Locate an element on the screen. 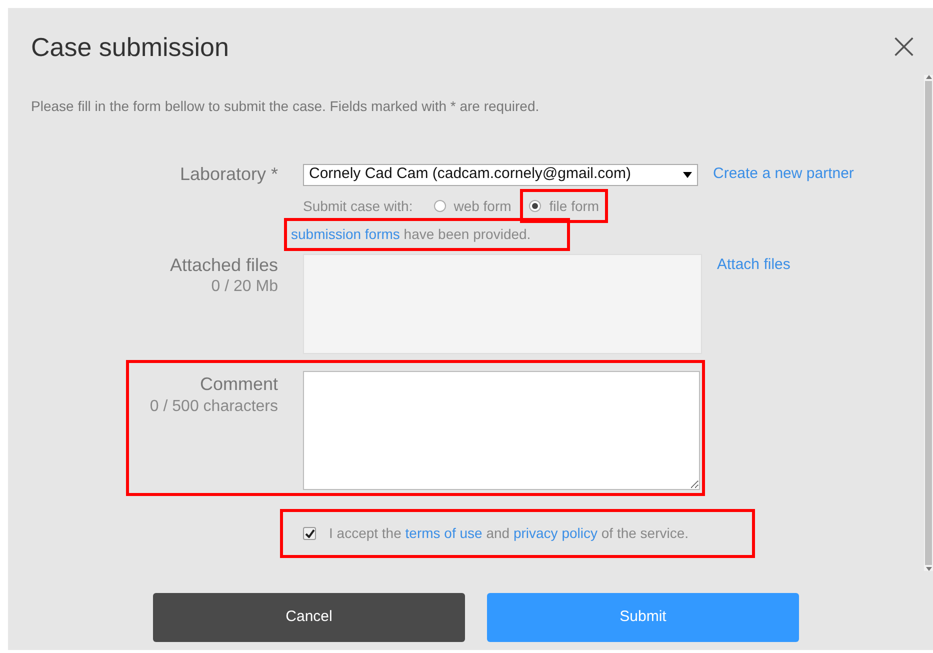  submit-button: Submit is located at coordinates (643, 617).